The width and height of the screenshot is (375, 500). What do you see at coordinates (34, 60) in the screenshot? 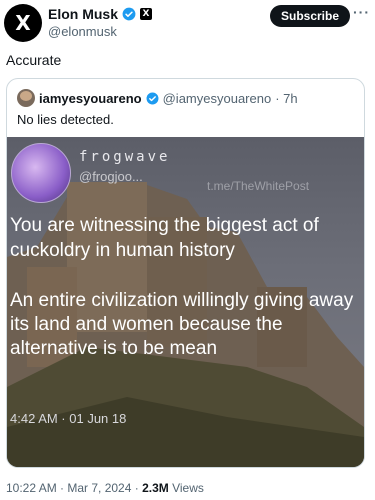
I see `tweet-text: Accurate` at bounding box center [34, 60].